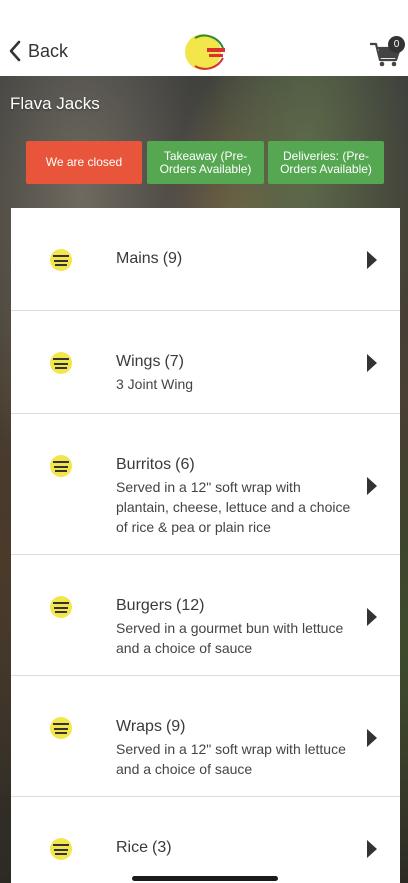 The height and width of the screenshot is (883, 408). What do you see at coordinates (144, 464) in the screenshot?
I see `category-name: Burritos` at bounding box center [144, 464].